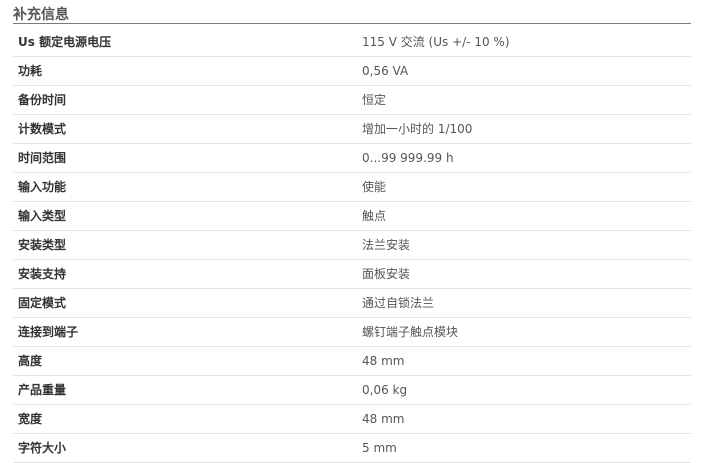 The width and height of the screenshot is (711, 463). What do you see at coordinates (41, 15) in the screenshot?
I see `section-title: 补充信息` at bounding box center [41, 15].